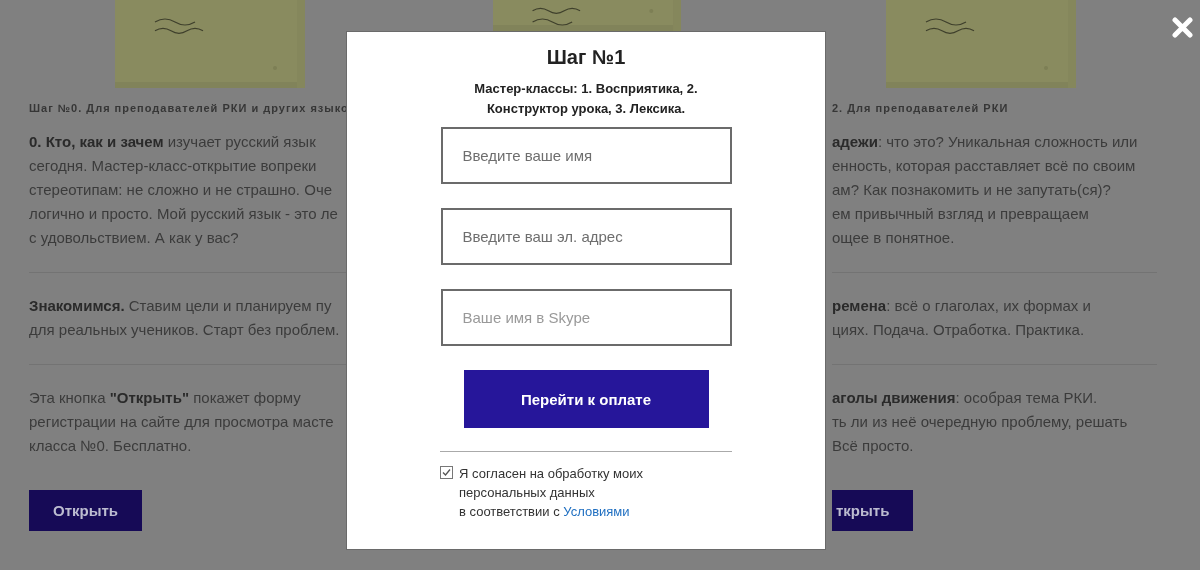  What do you see at coordinates (586, 89) in the screenshot?
I see `dialog-subtitle: Мастер-классы: 1. Восприятика, 2.` at bounding box center [586, 89].